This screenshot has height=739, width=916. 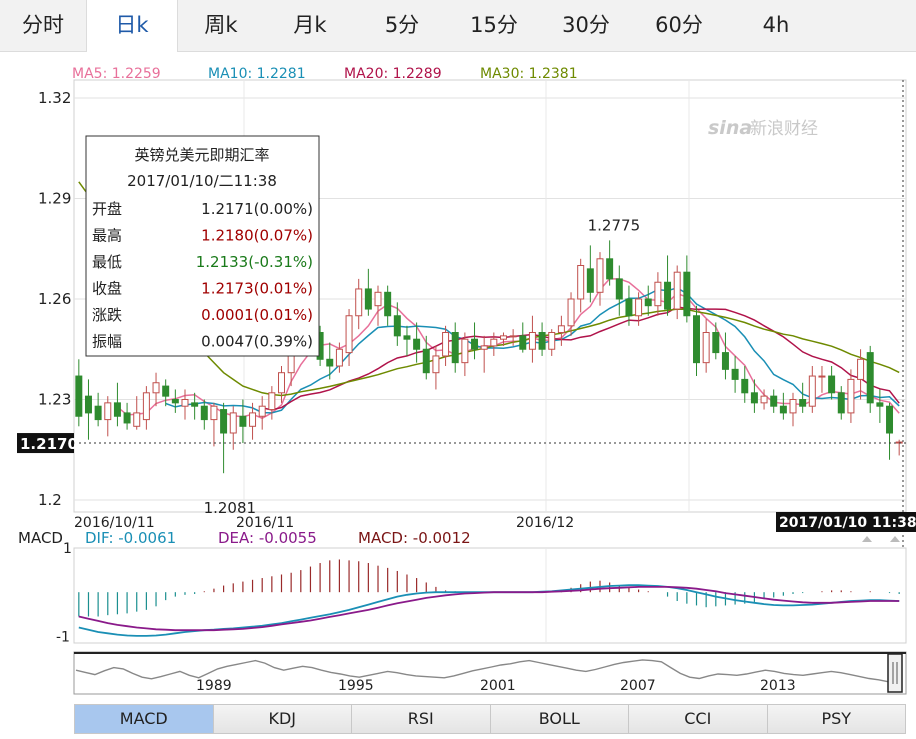 What do you see at coordinates (895, 673) in the screenshot?
I see `navigator-handle` at bounding box center [895, 673].